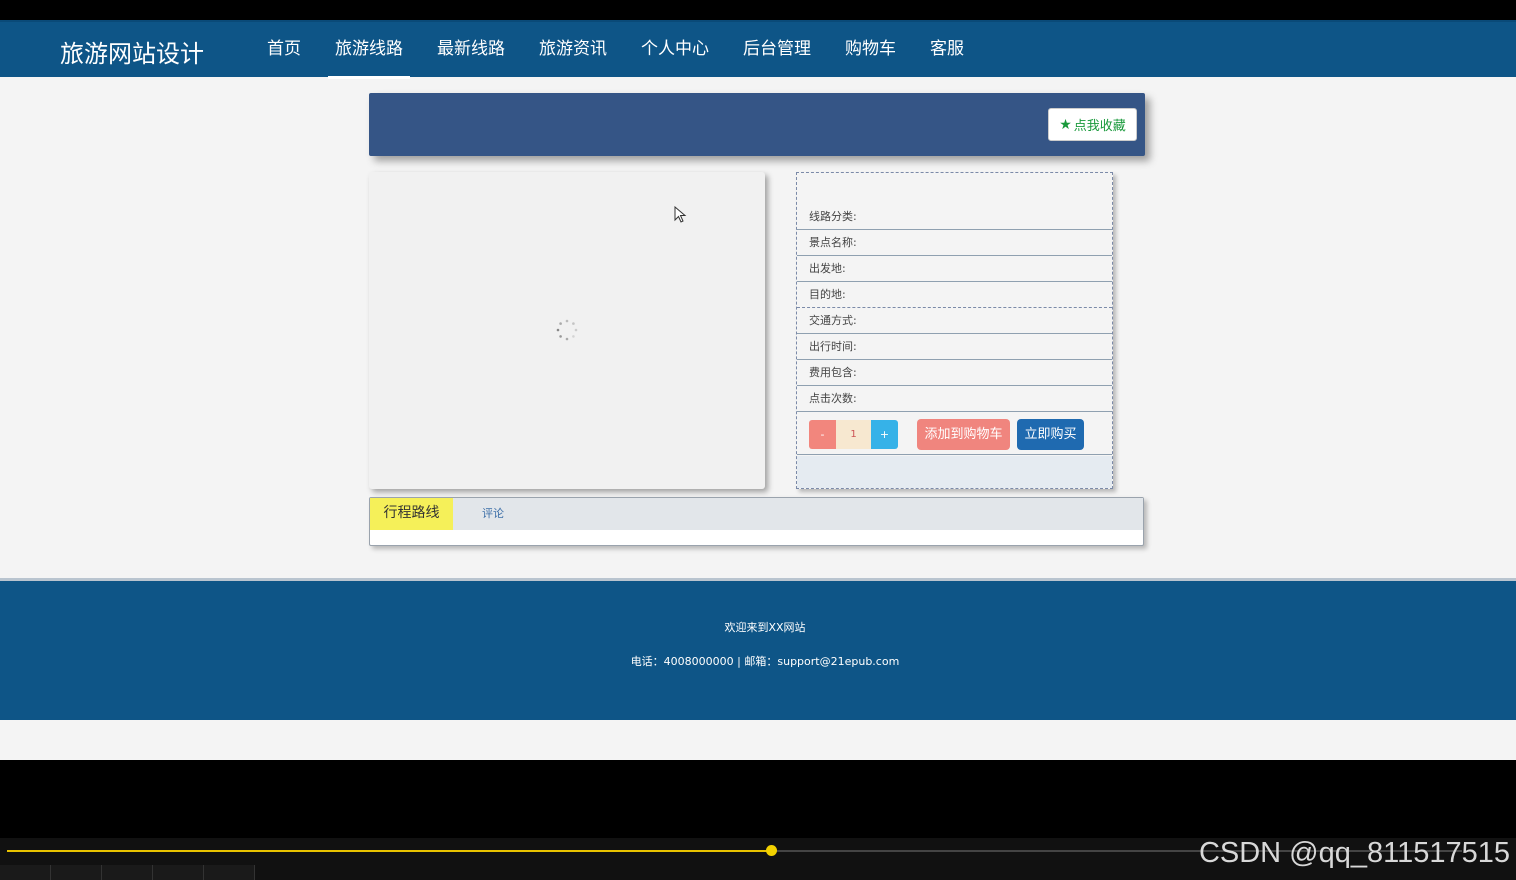 This screenshot has width=1516, height=880. What do you see at coordinates (777, 50) in the screenshot?
I see `nav-item-admin: 后台管理` at bounding box center [777, 50].